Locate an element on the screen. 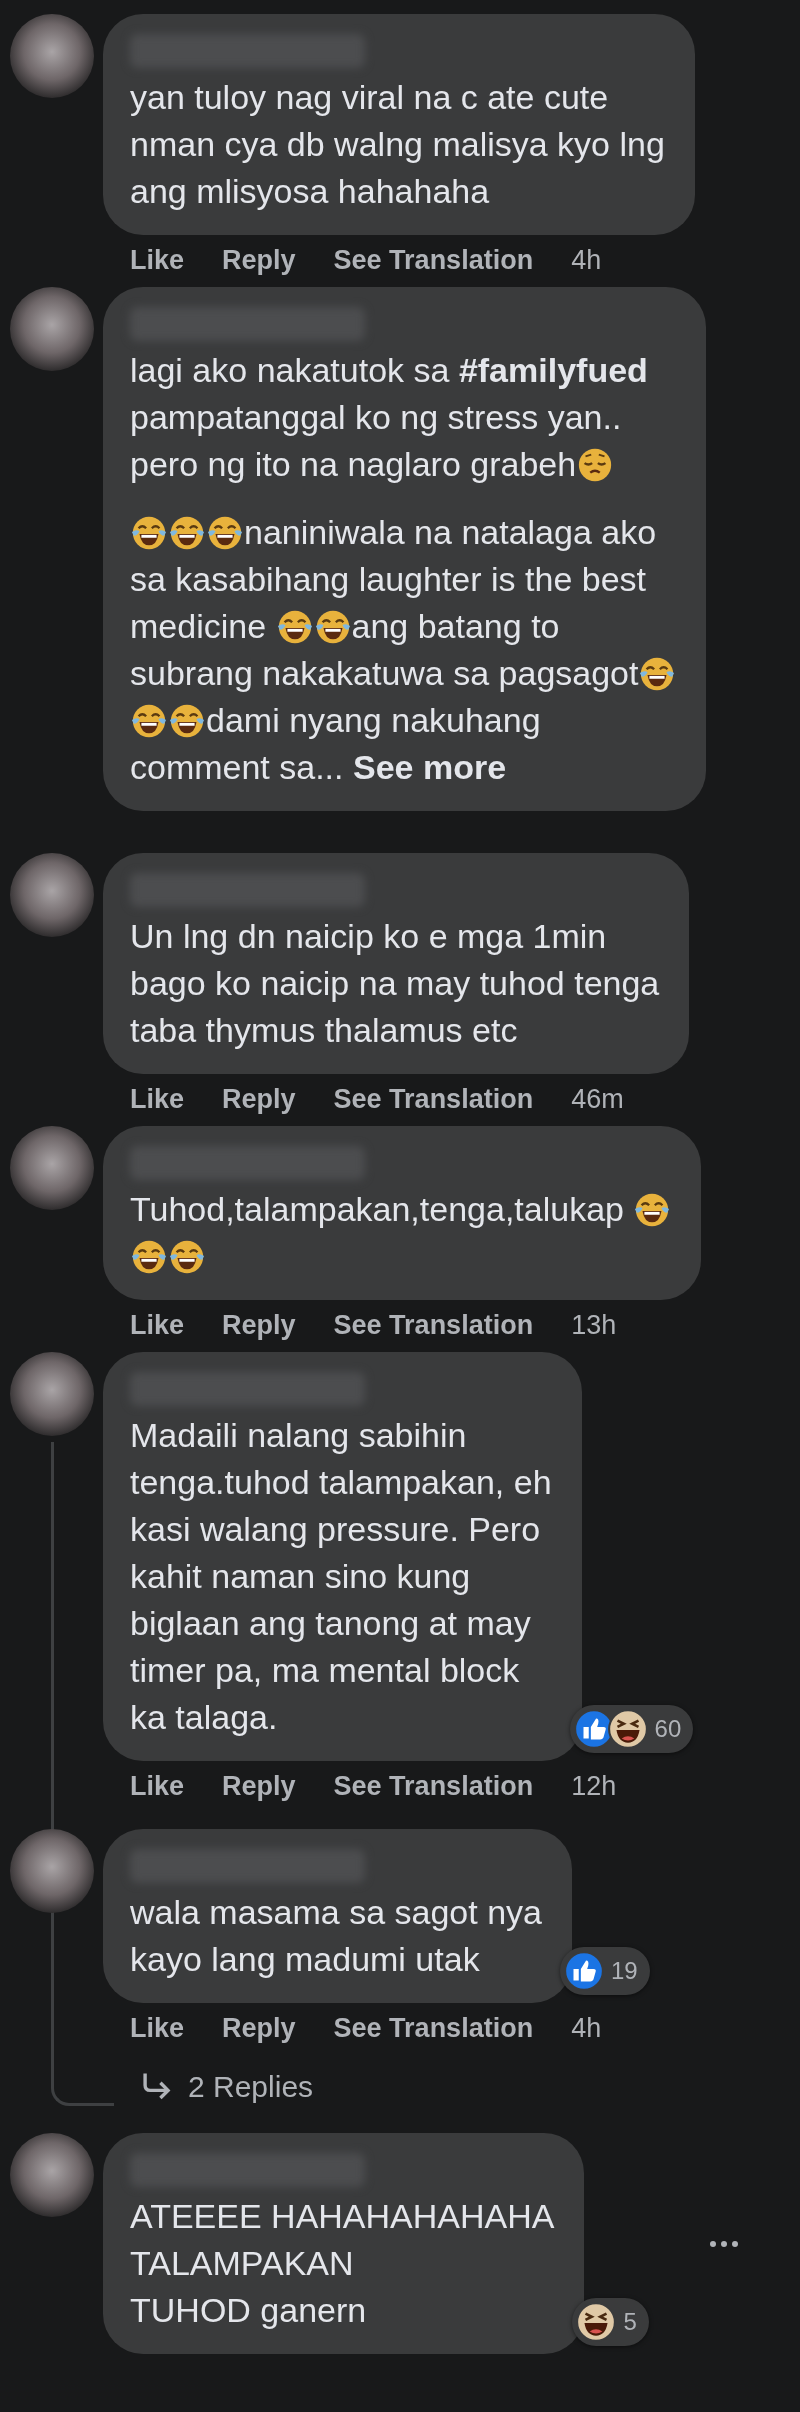  reaction-badge: 5 is located at coordinates (610, 2322).